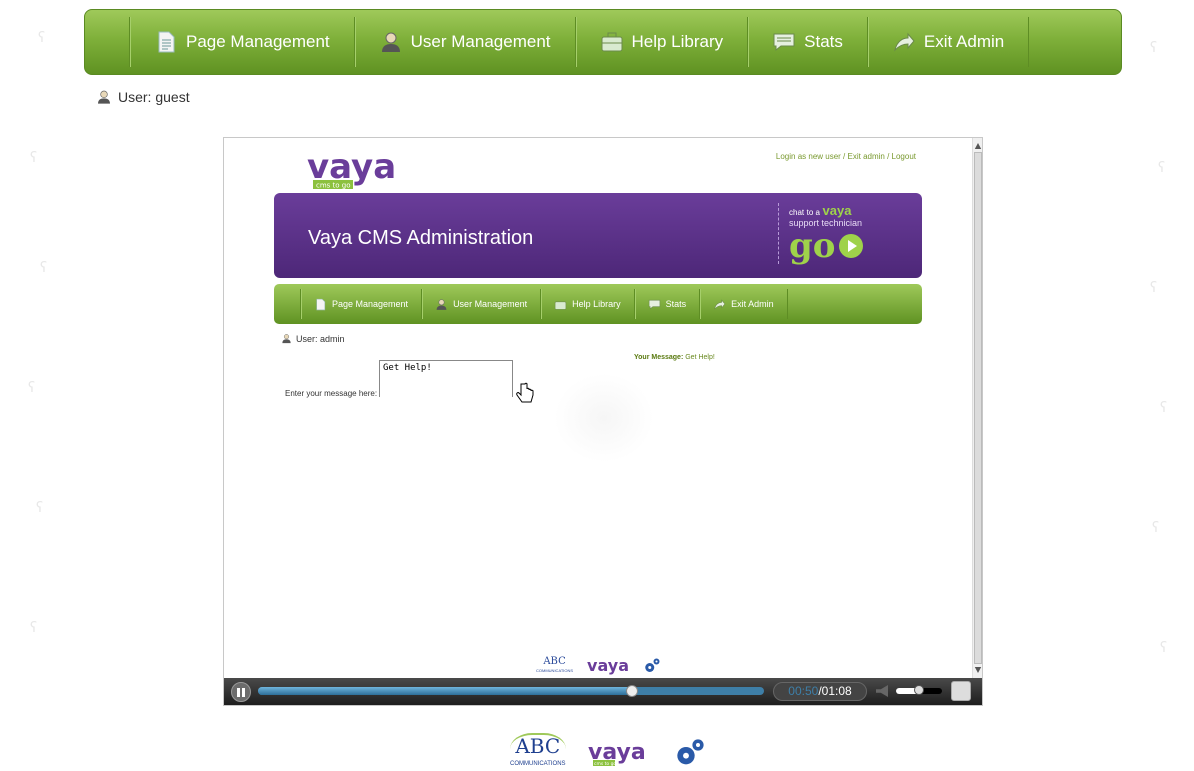  What do you see at coordinates (659, 357) in the screenshot?
I see `your-message-label: Your Message:` at bounding box center [659, 357].